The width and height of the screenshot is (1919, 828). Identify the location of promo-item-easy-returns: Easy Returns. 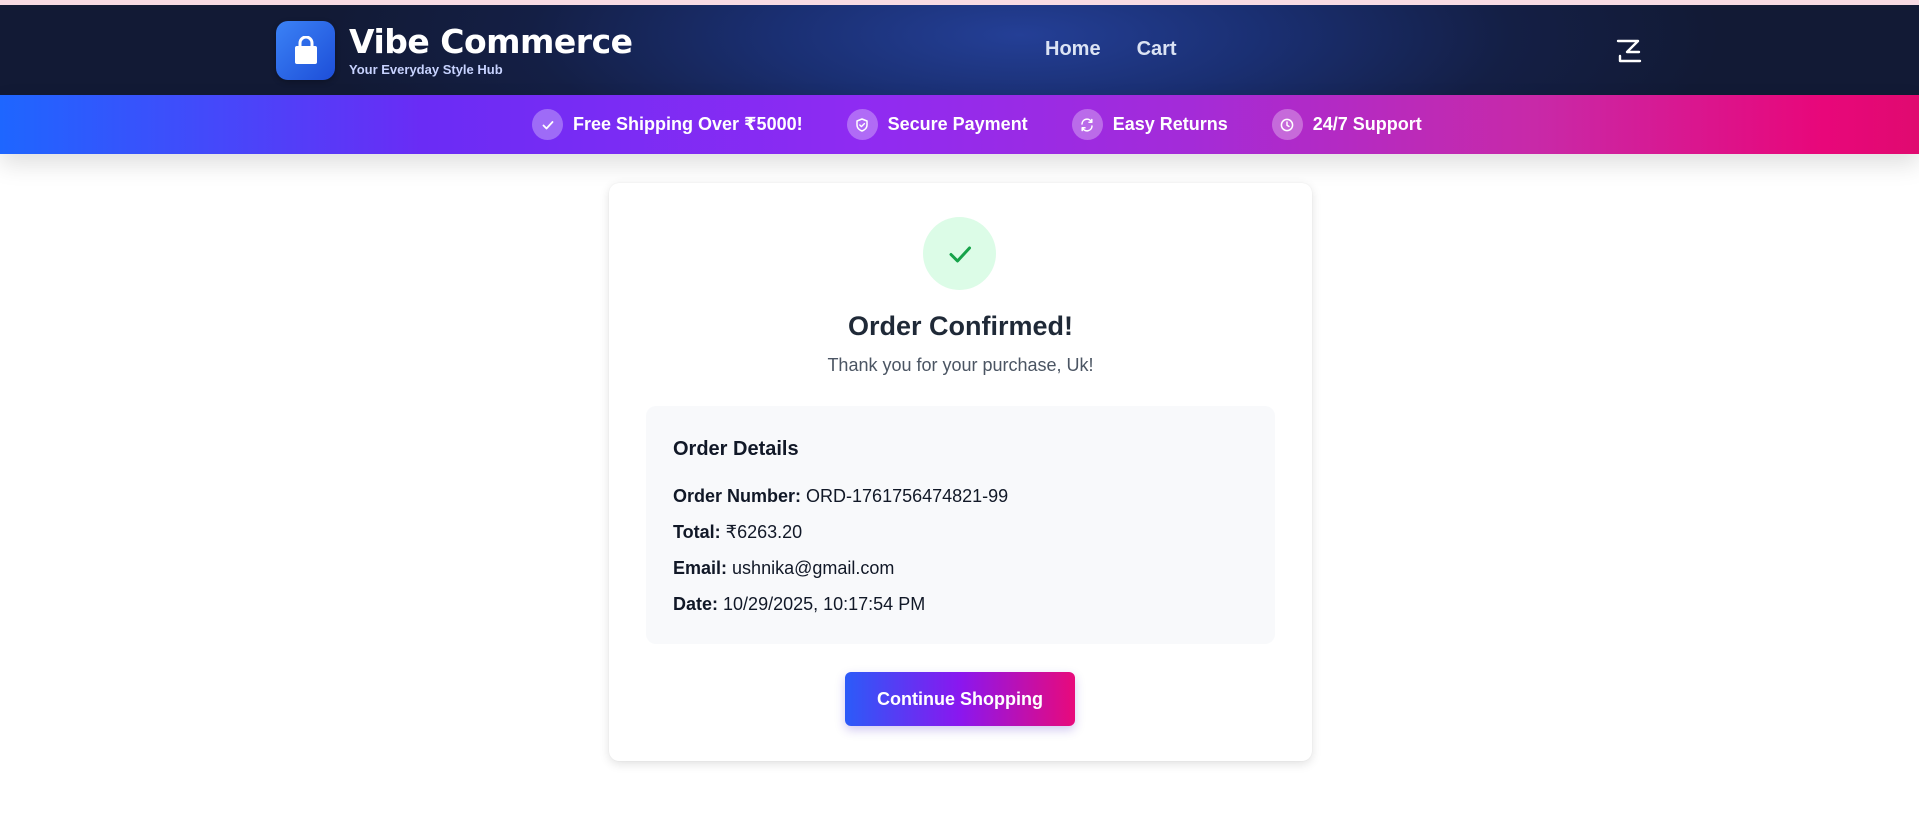
(1149, 124).